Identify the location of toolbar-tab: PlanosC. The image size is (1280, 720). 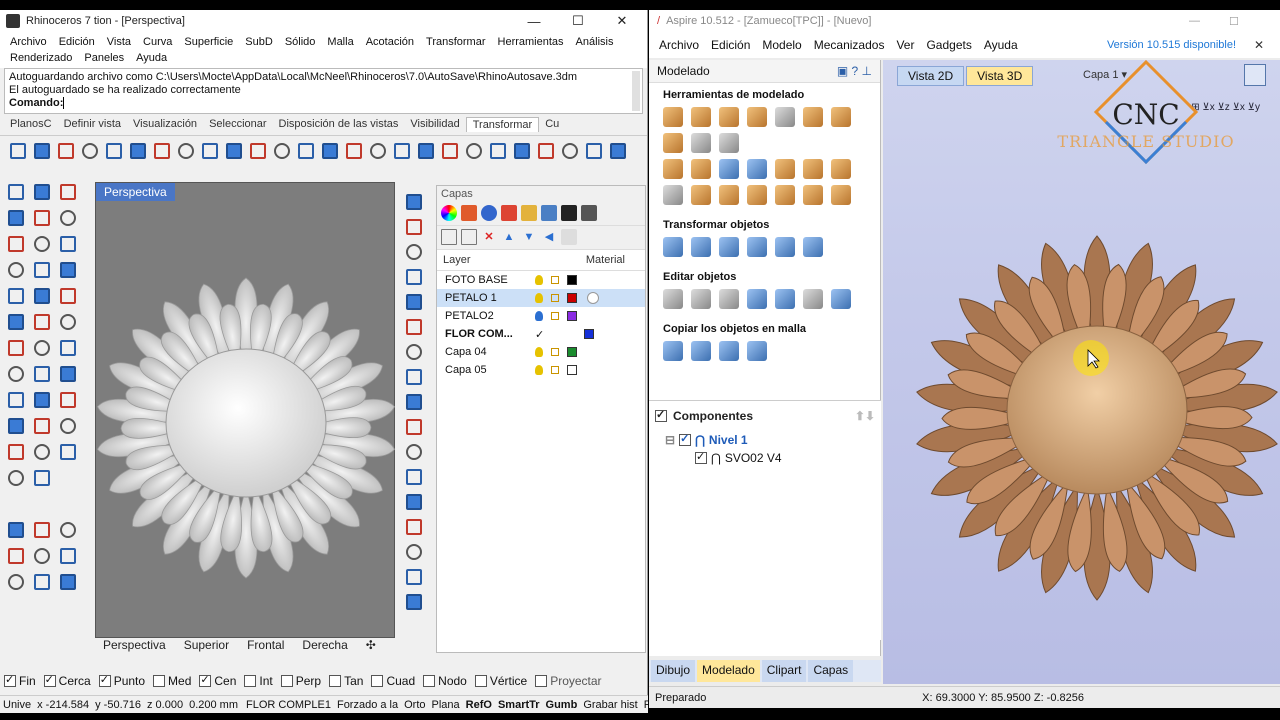
(31, 124).